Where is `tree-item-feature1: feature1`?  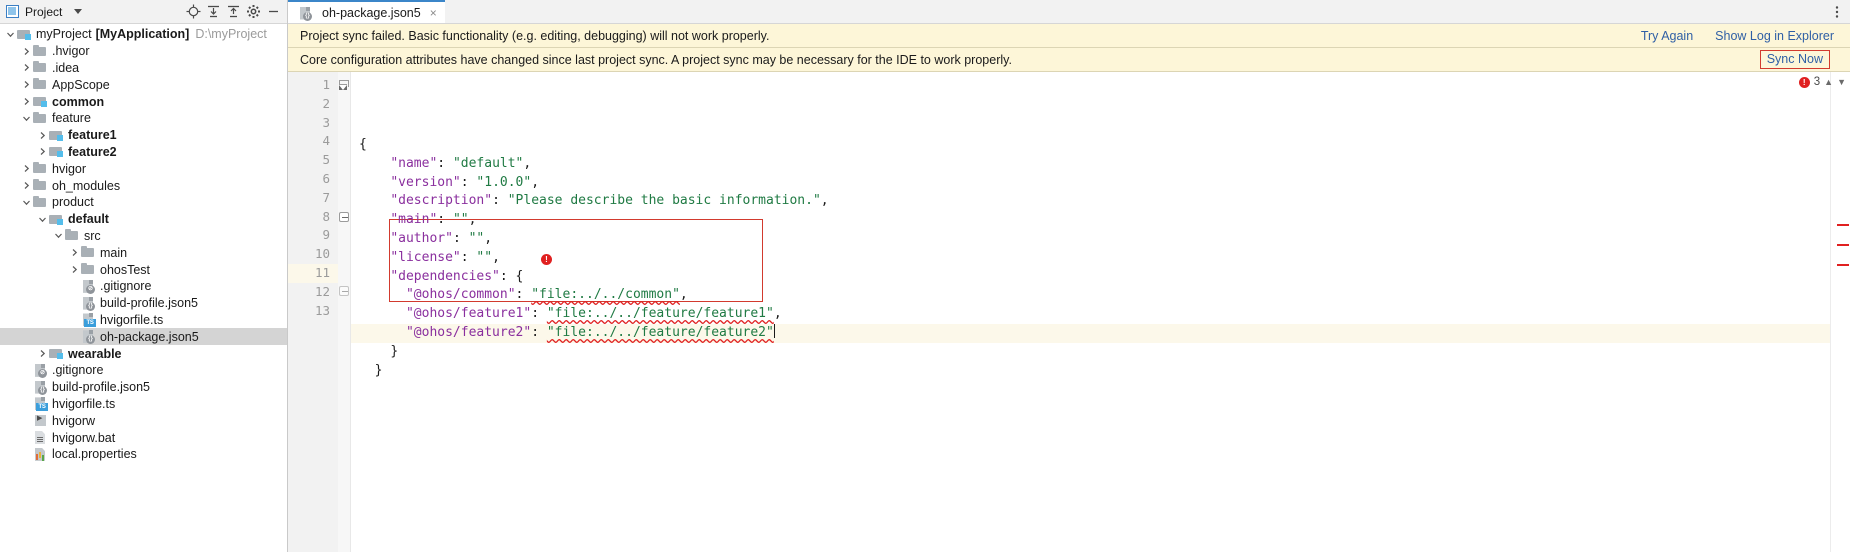
tree-item-feature1: feature1 is located at coordinates (143, 135).